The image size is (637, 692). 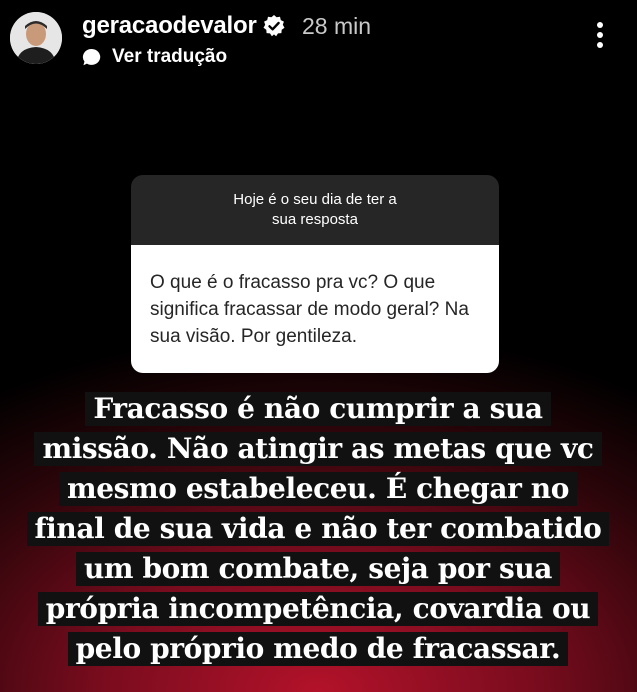 What do you see at coordinates (91, 57) in the screenshot?
I see `translate-bubble-icon` at bounding box center [91, 57].